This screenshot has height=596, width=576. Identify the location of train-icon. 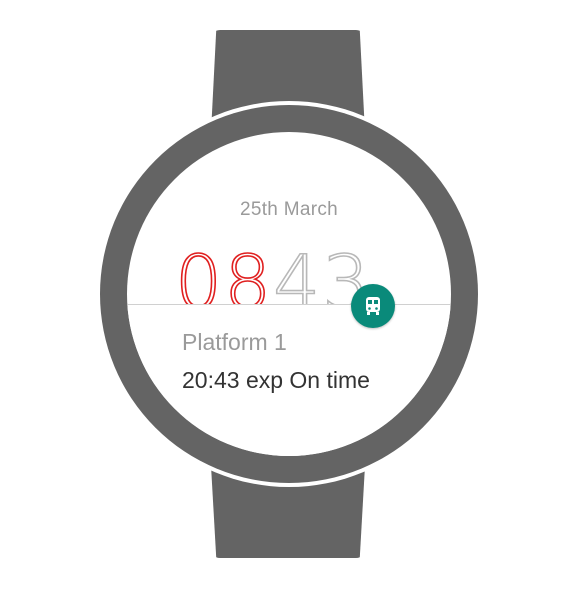
(373, 306).